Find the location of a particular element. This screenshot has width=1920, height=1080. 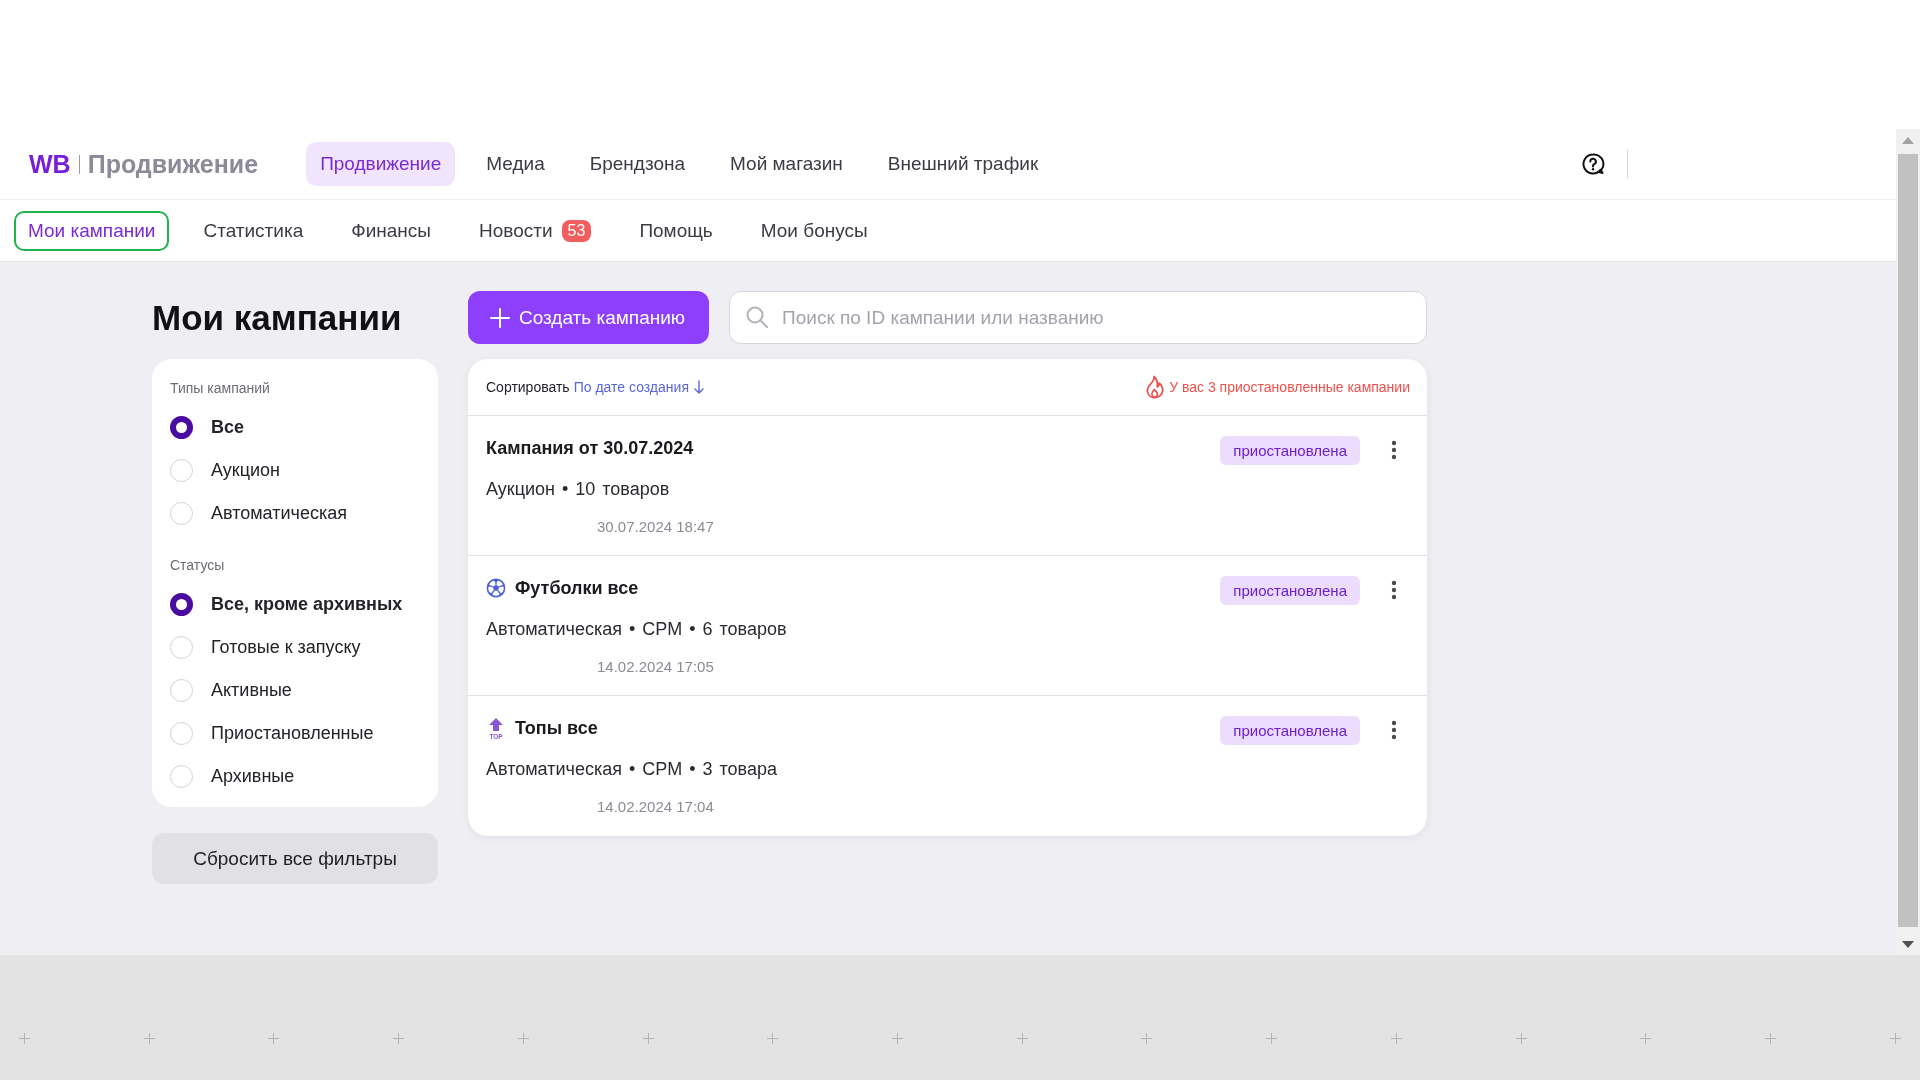

section-tab: Мои кампании is located at coordinates (92, 230).